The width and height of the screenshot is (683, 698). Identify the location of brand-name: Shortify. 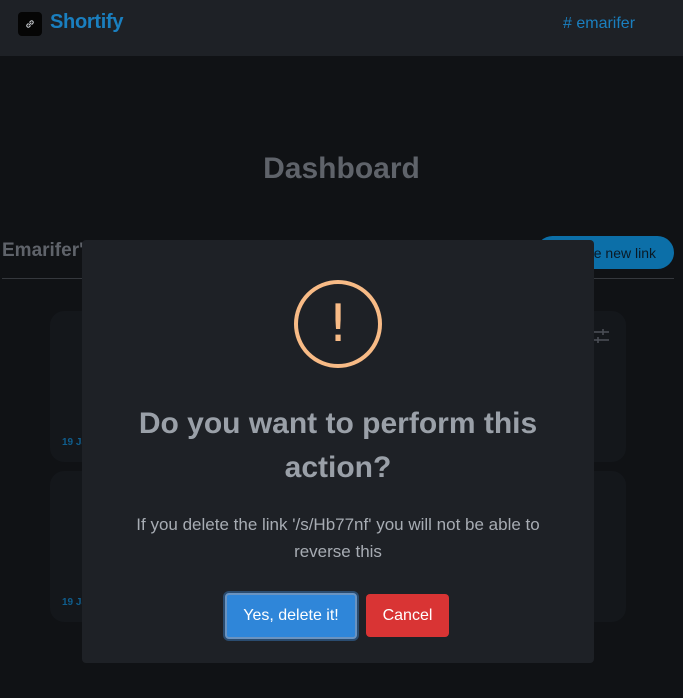
(86, 22).